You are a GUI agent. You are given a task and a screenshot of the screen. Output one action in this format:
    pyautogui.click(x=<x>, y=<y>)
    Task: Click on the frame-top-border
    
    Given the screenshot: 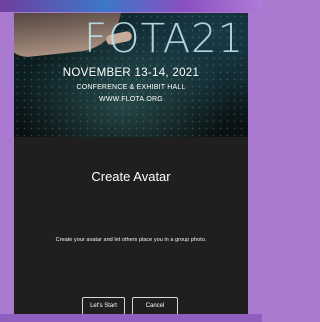 What is the action you would take?
    pyautogui.click(x=131, y=6)
    